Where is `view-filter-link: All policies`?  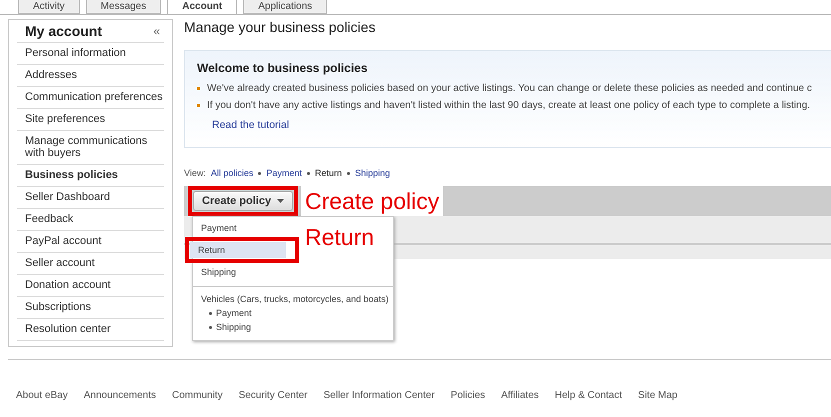 view-filter-link: All policies is located at coordinates (232, 173).